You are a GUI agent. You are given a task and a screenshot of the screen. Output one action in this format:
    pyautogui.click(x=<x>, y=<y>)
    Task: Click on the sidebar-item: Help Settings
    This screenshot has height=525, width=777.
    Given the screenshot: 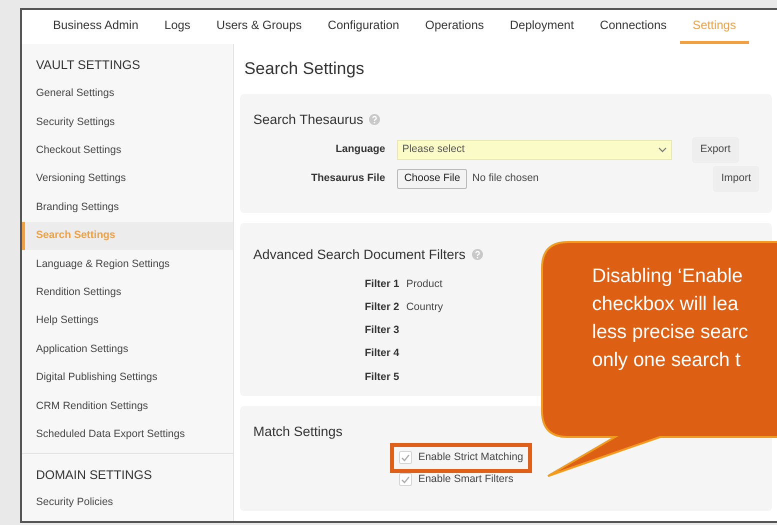 What is the action you would take?
    pyautogui.click(x=128, y=321)
    